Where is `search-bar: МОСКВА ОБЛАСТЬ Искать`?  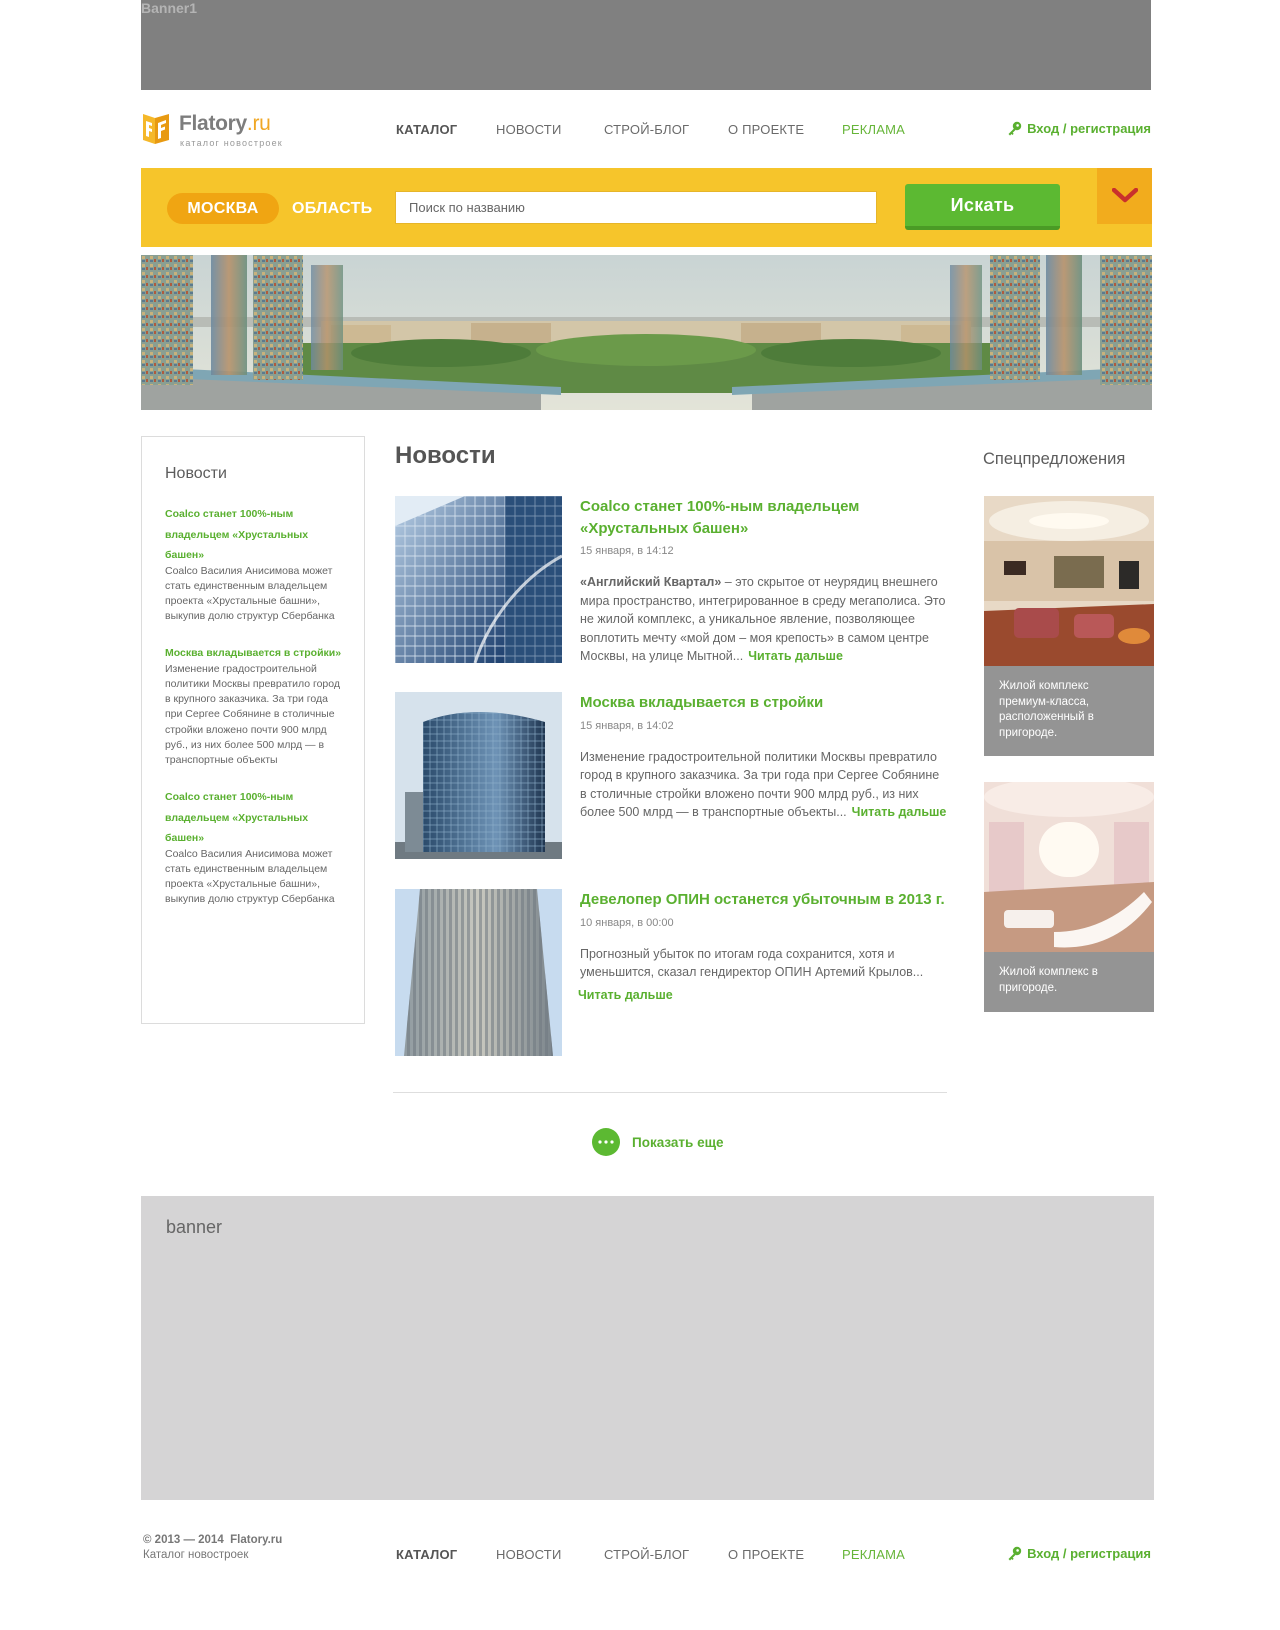 search-bar: МОСКВА ОБЛАСТЬ Искать is located at coordinates (646, 207).